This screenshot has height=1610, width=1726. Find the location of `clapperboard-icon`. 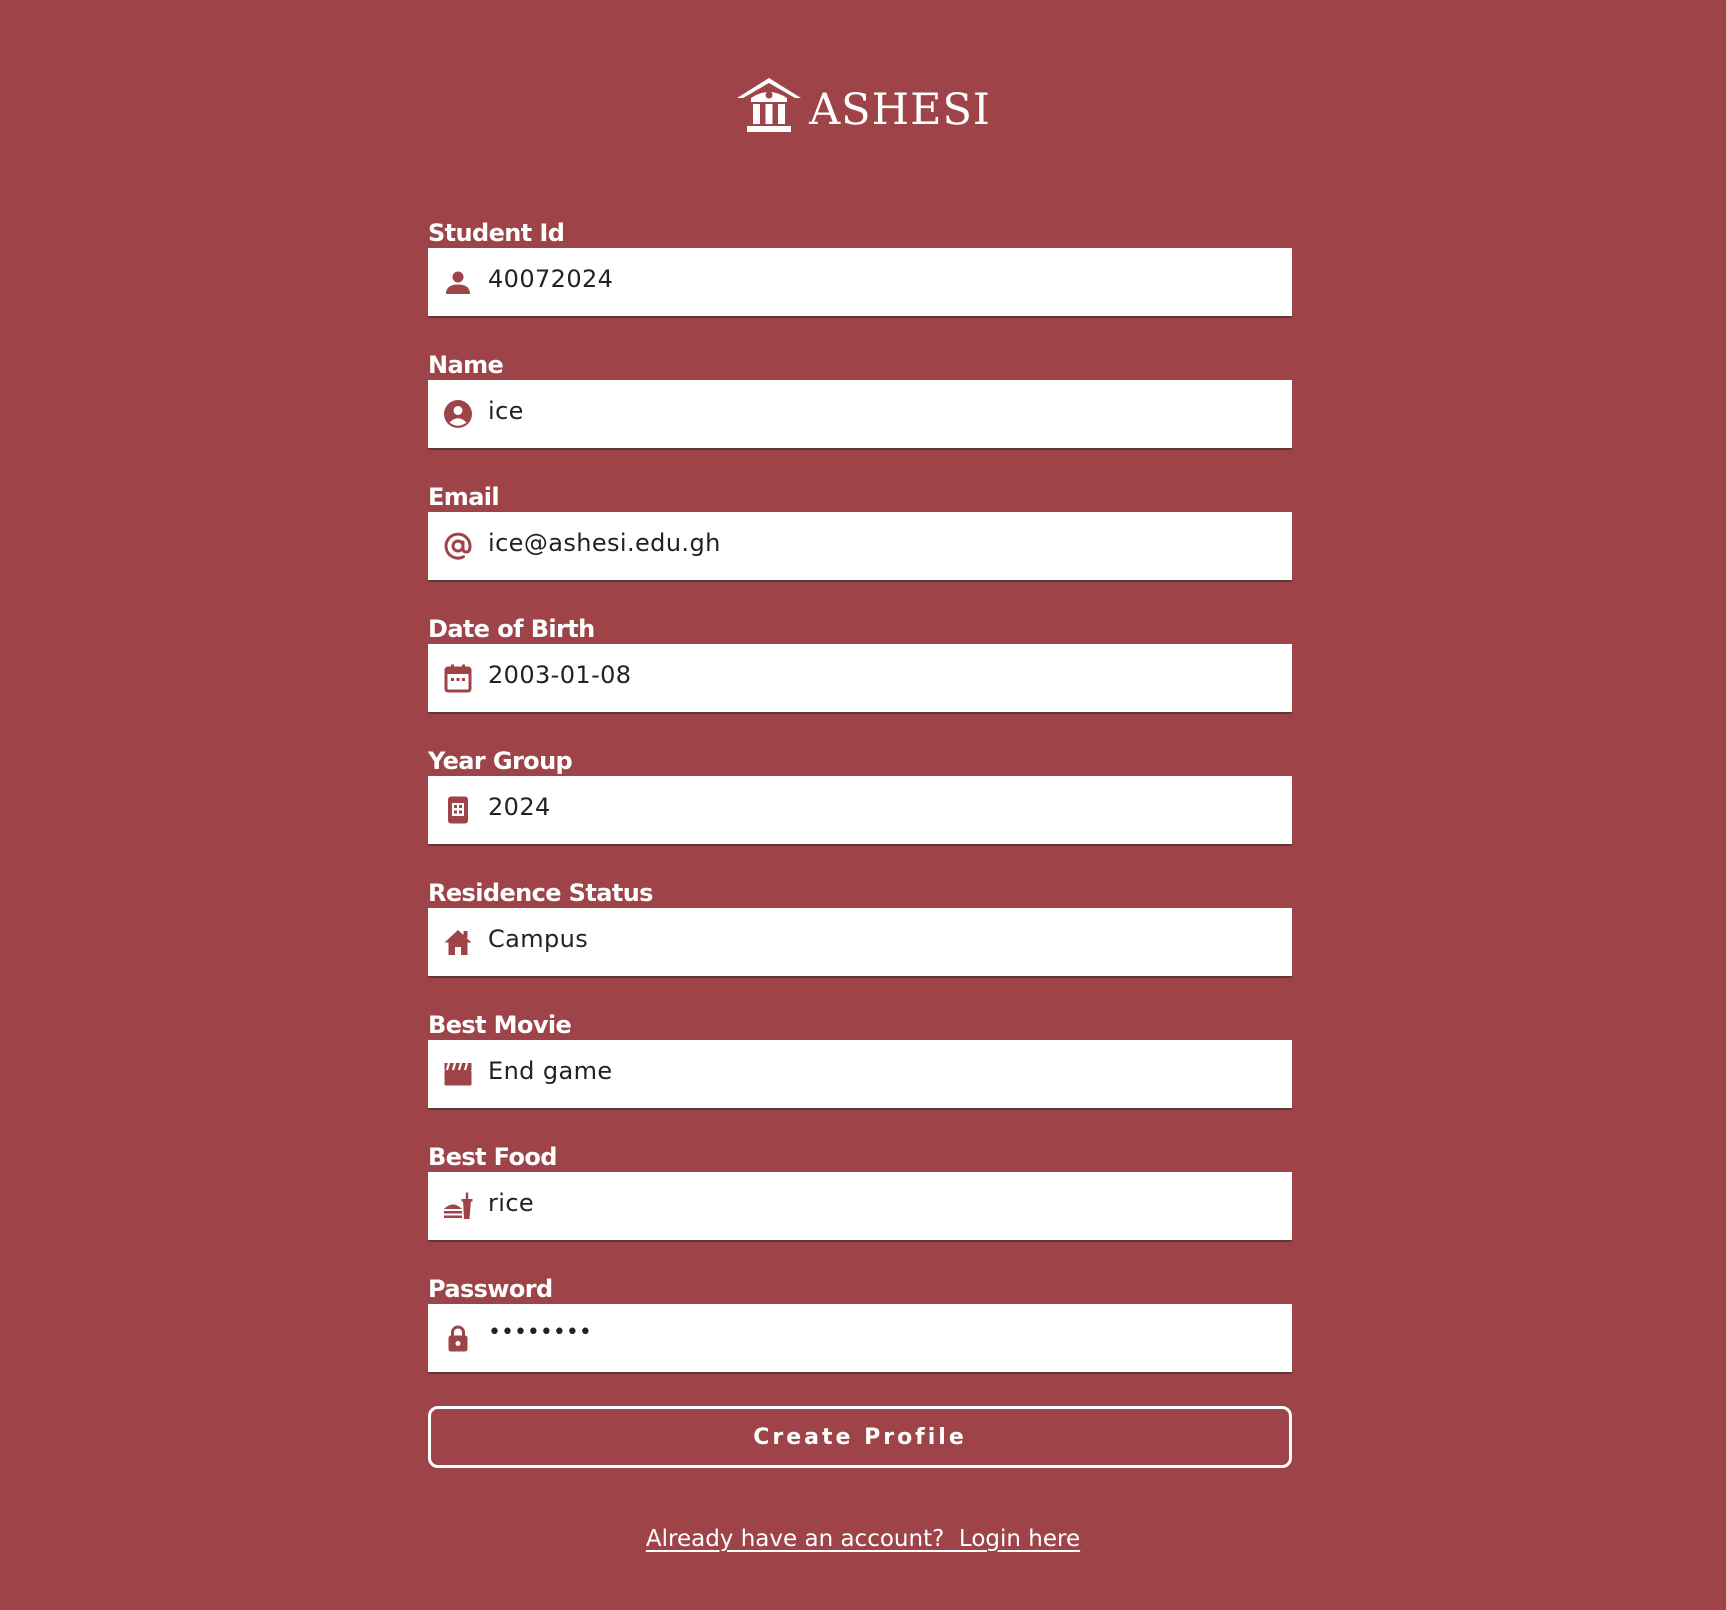

clapperboard-icon is located at coordinates (458, 1074).